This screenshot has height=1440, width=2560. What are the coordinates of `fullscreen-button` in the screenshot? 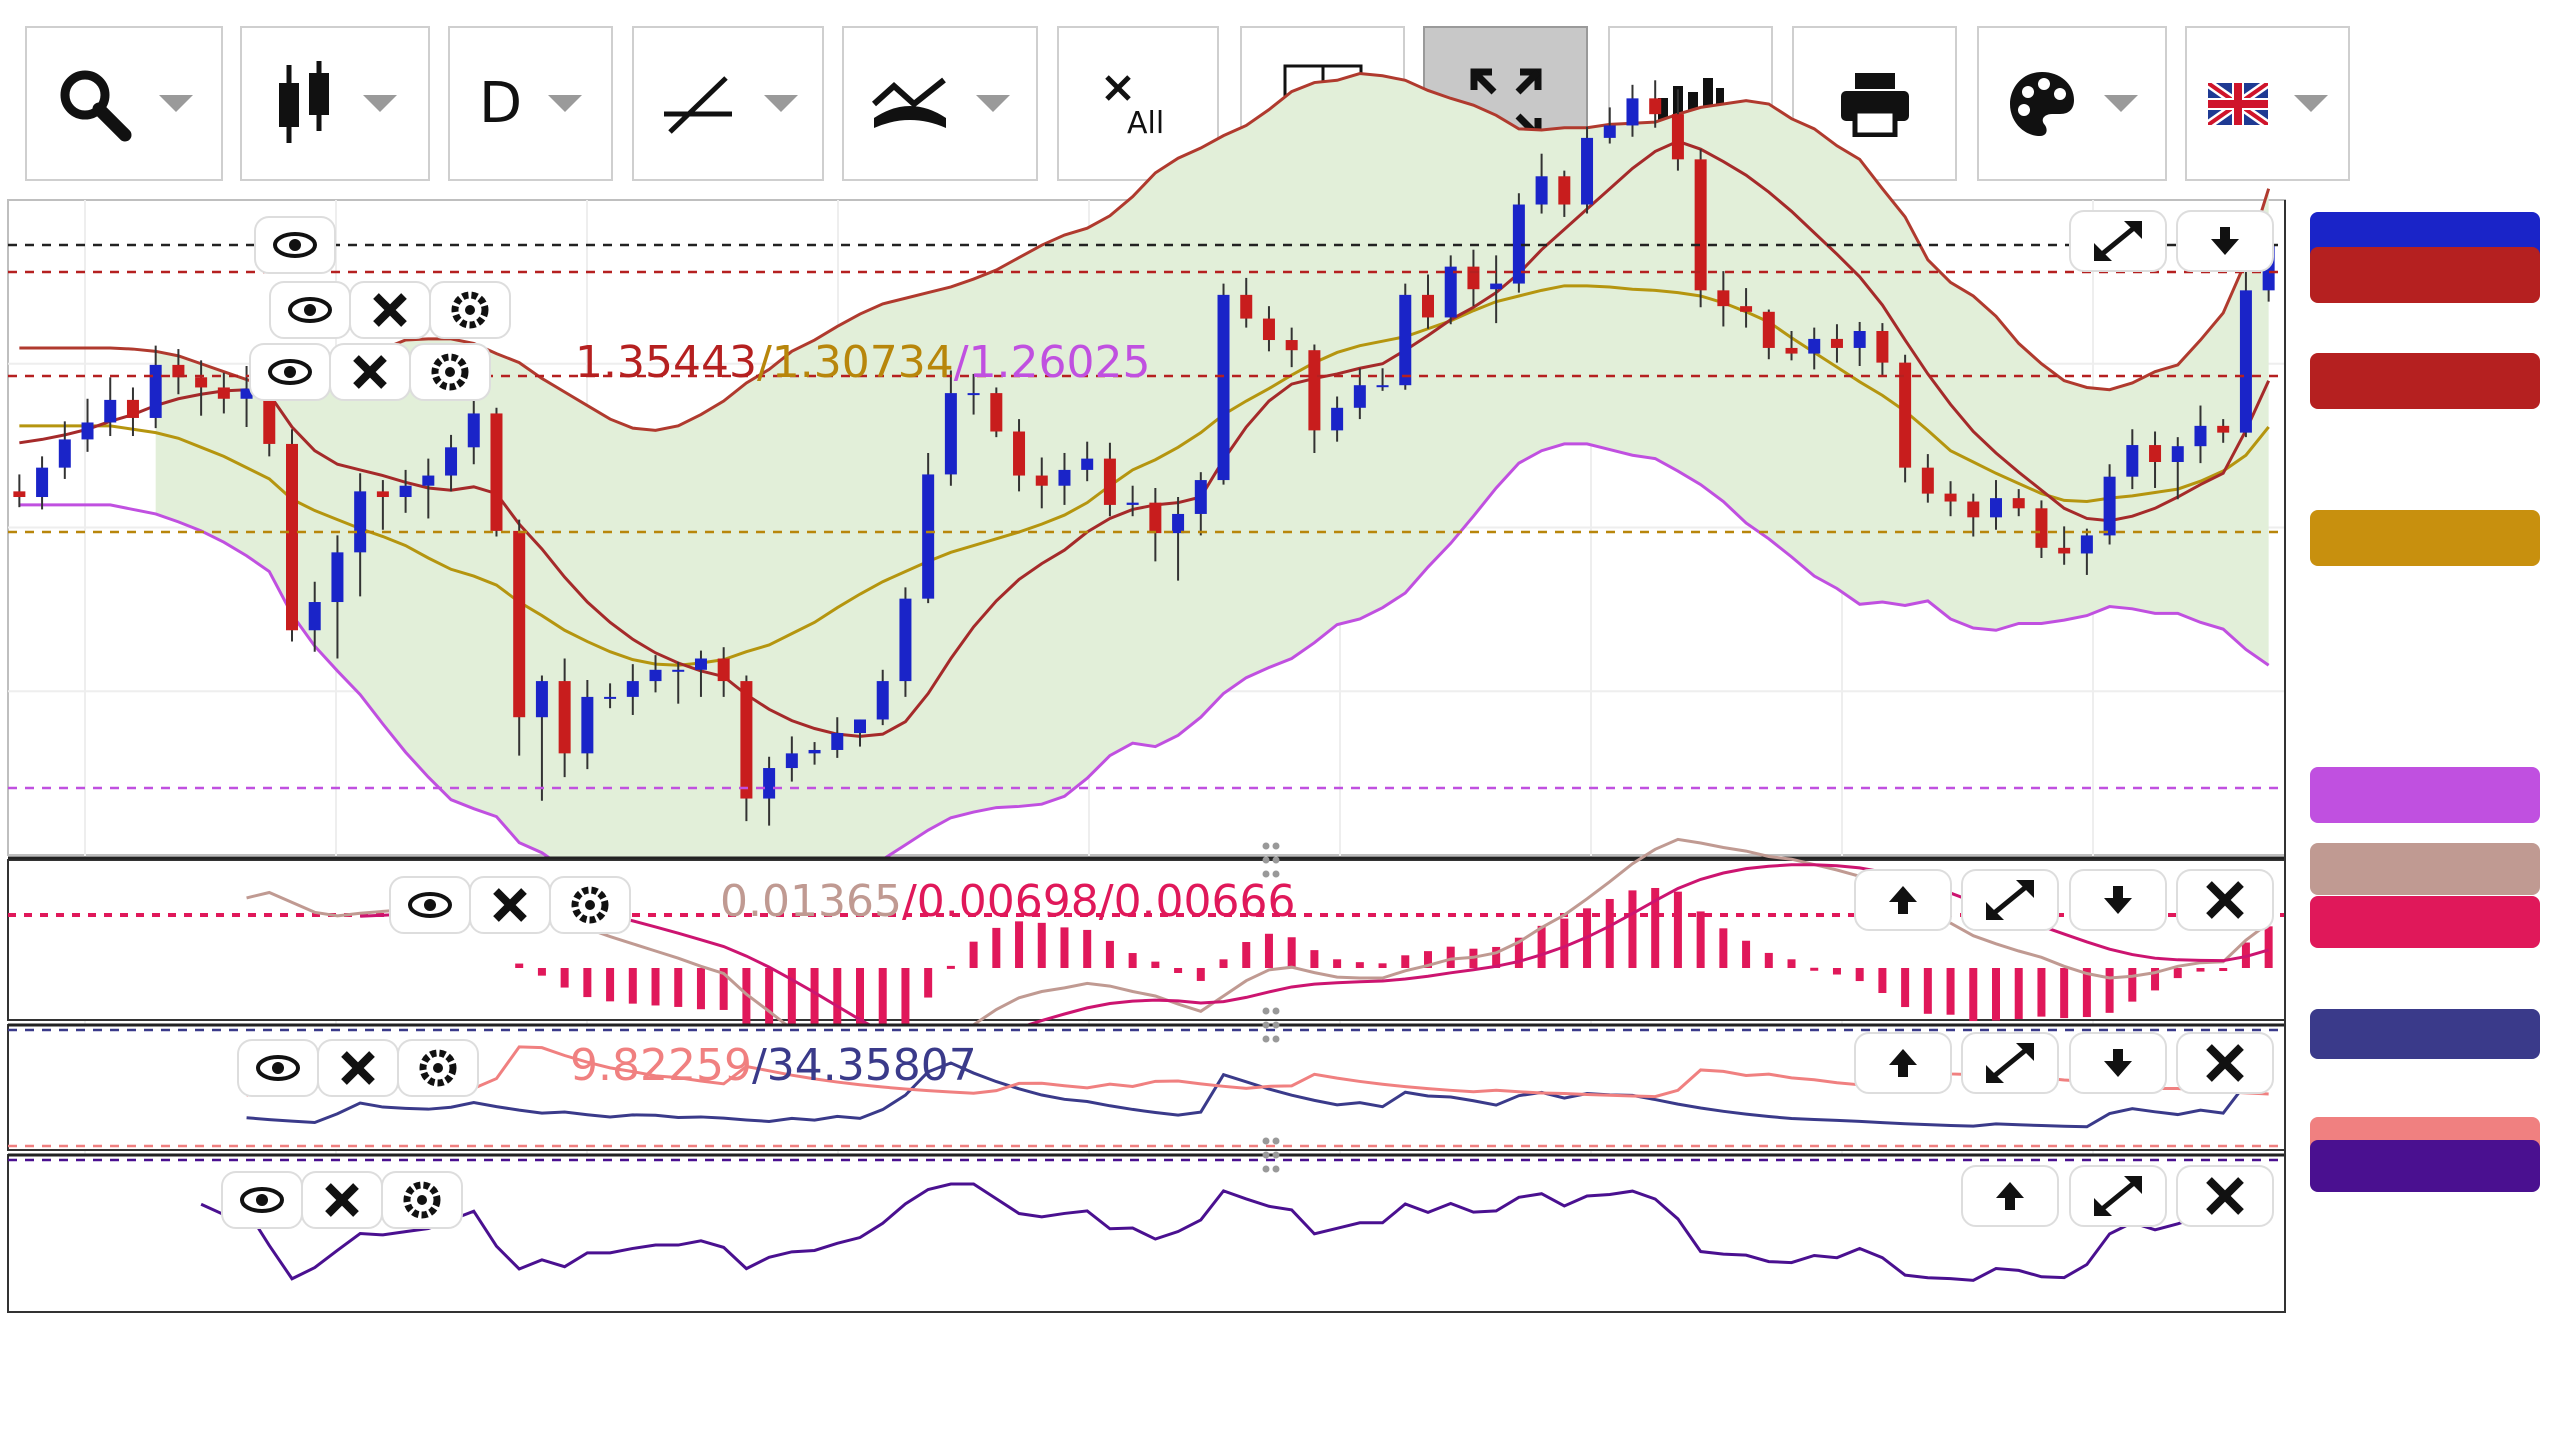 It's located at (1505, 103).